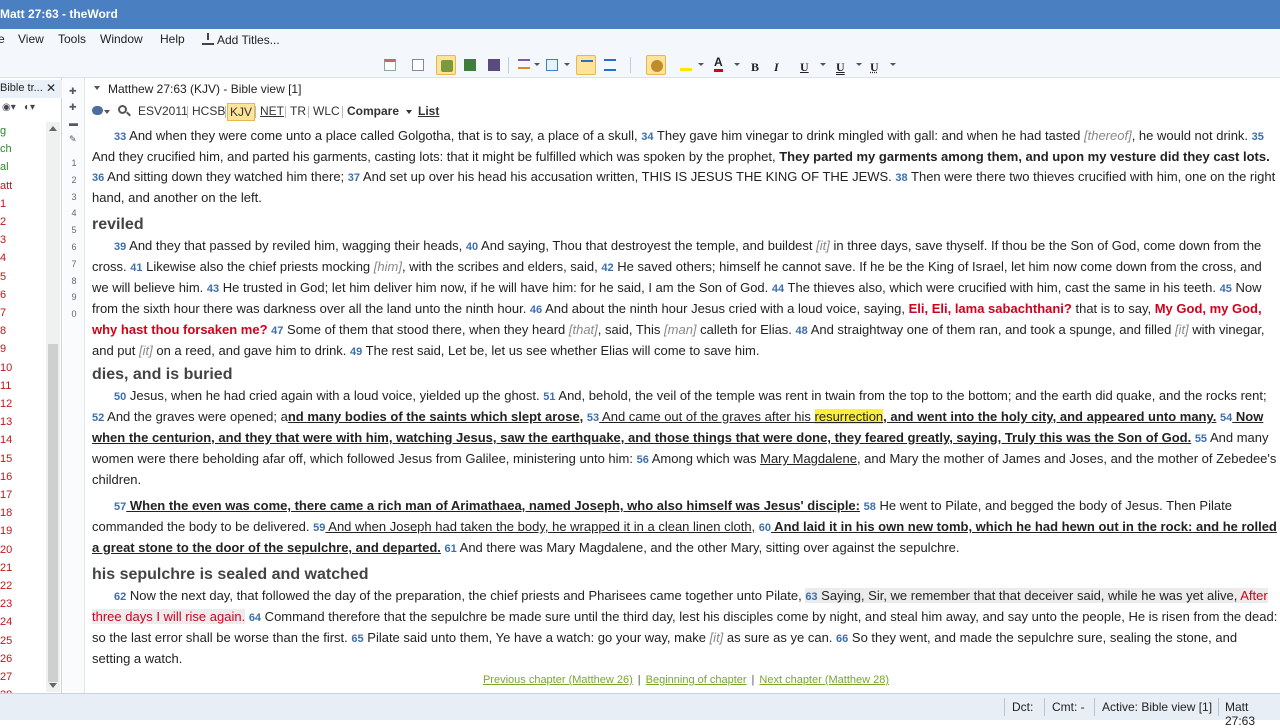 This screenshot has height=728, width=1280. Describe the element at coordinates (390, 65) in the screenshot. I see `calendar-button` at that location.